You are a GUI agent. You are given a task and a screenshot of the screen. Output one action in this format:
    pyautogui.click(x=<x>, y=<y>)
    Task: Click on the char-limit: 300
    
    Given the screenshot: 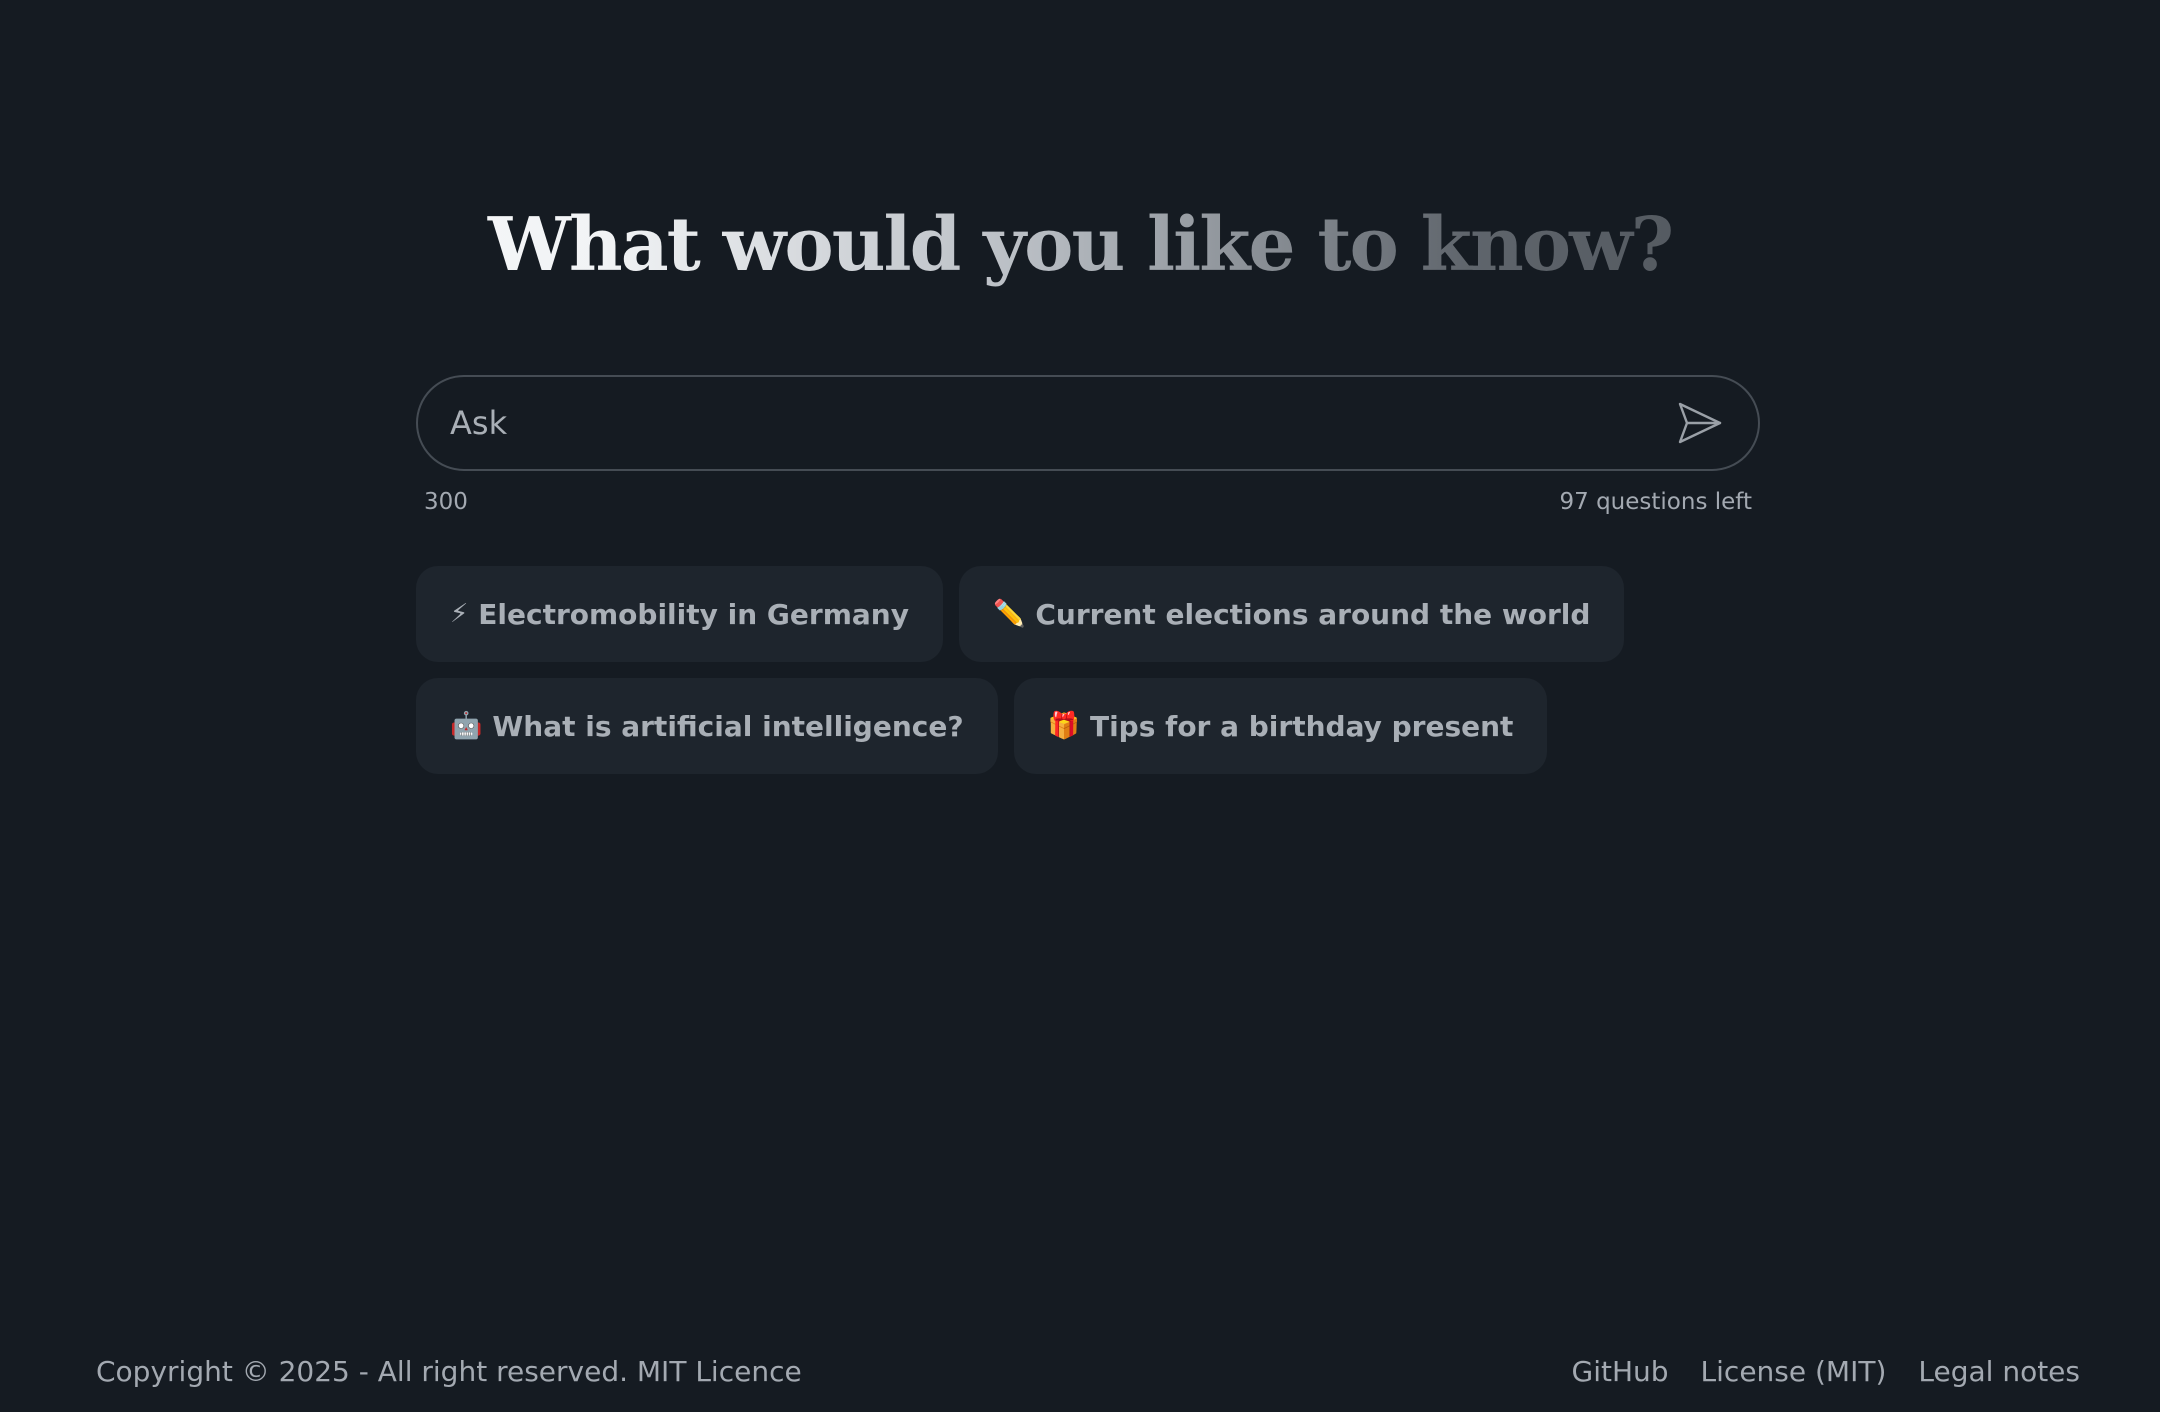 What is the action you would take?
    pyautogui.click(x=446, y=502)
    